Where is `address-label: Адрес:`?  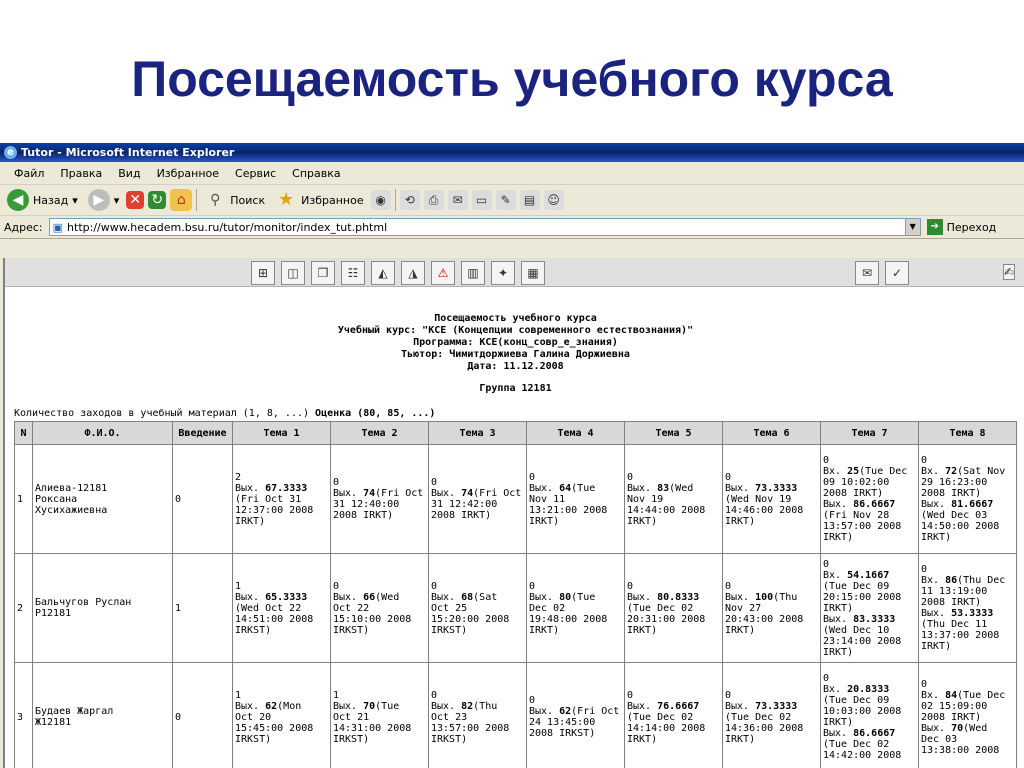
address-label: Адрес: is located at coordinates (23, 227).